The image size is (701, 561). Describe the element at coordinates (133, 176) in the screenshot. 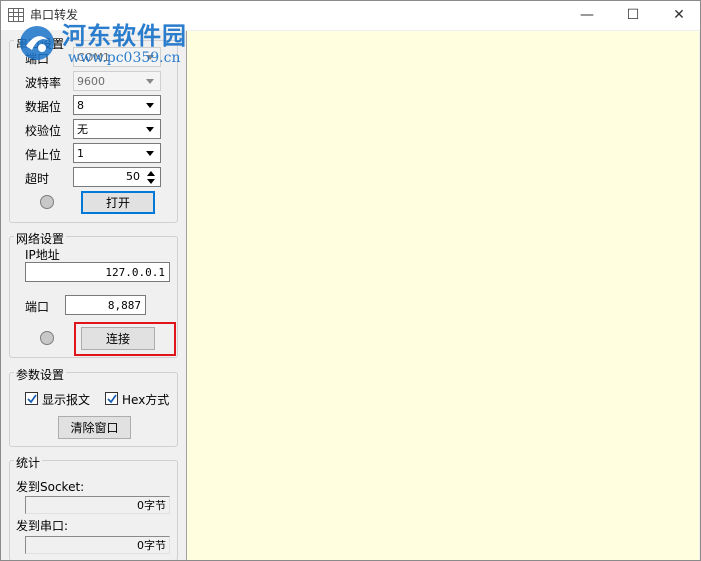

I see `timeout-value: 50` at that location.